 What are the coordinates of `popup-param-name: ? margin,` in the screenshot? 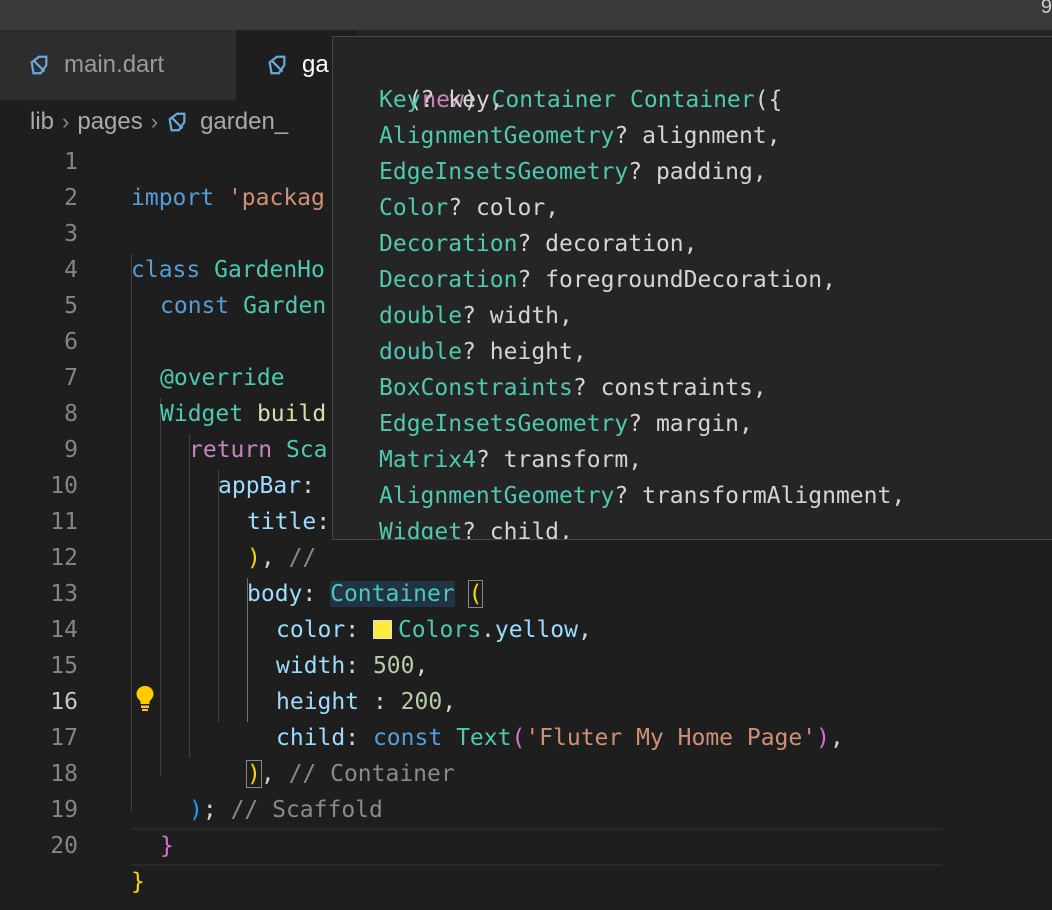 It's located at (690, 424).